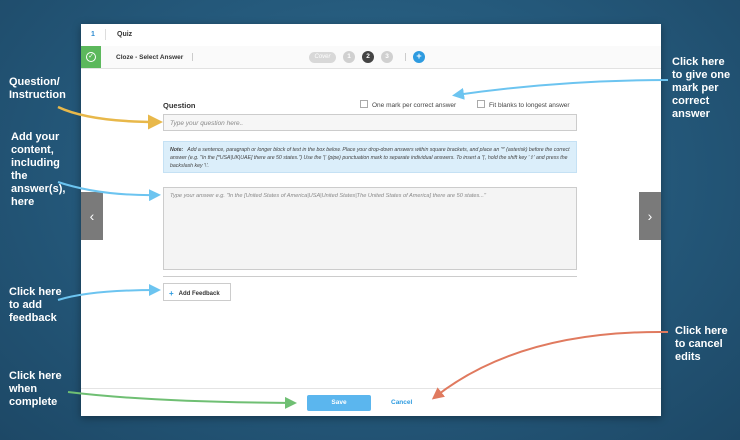  What do you see at coordinates (550, 365) in the screenshot?
I see `arrow-cancel` at bounding box center [550, 365].